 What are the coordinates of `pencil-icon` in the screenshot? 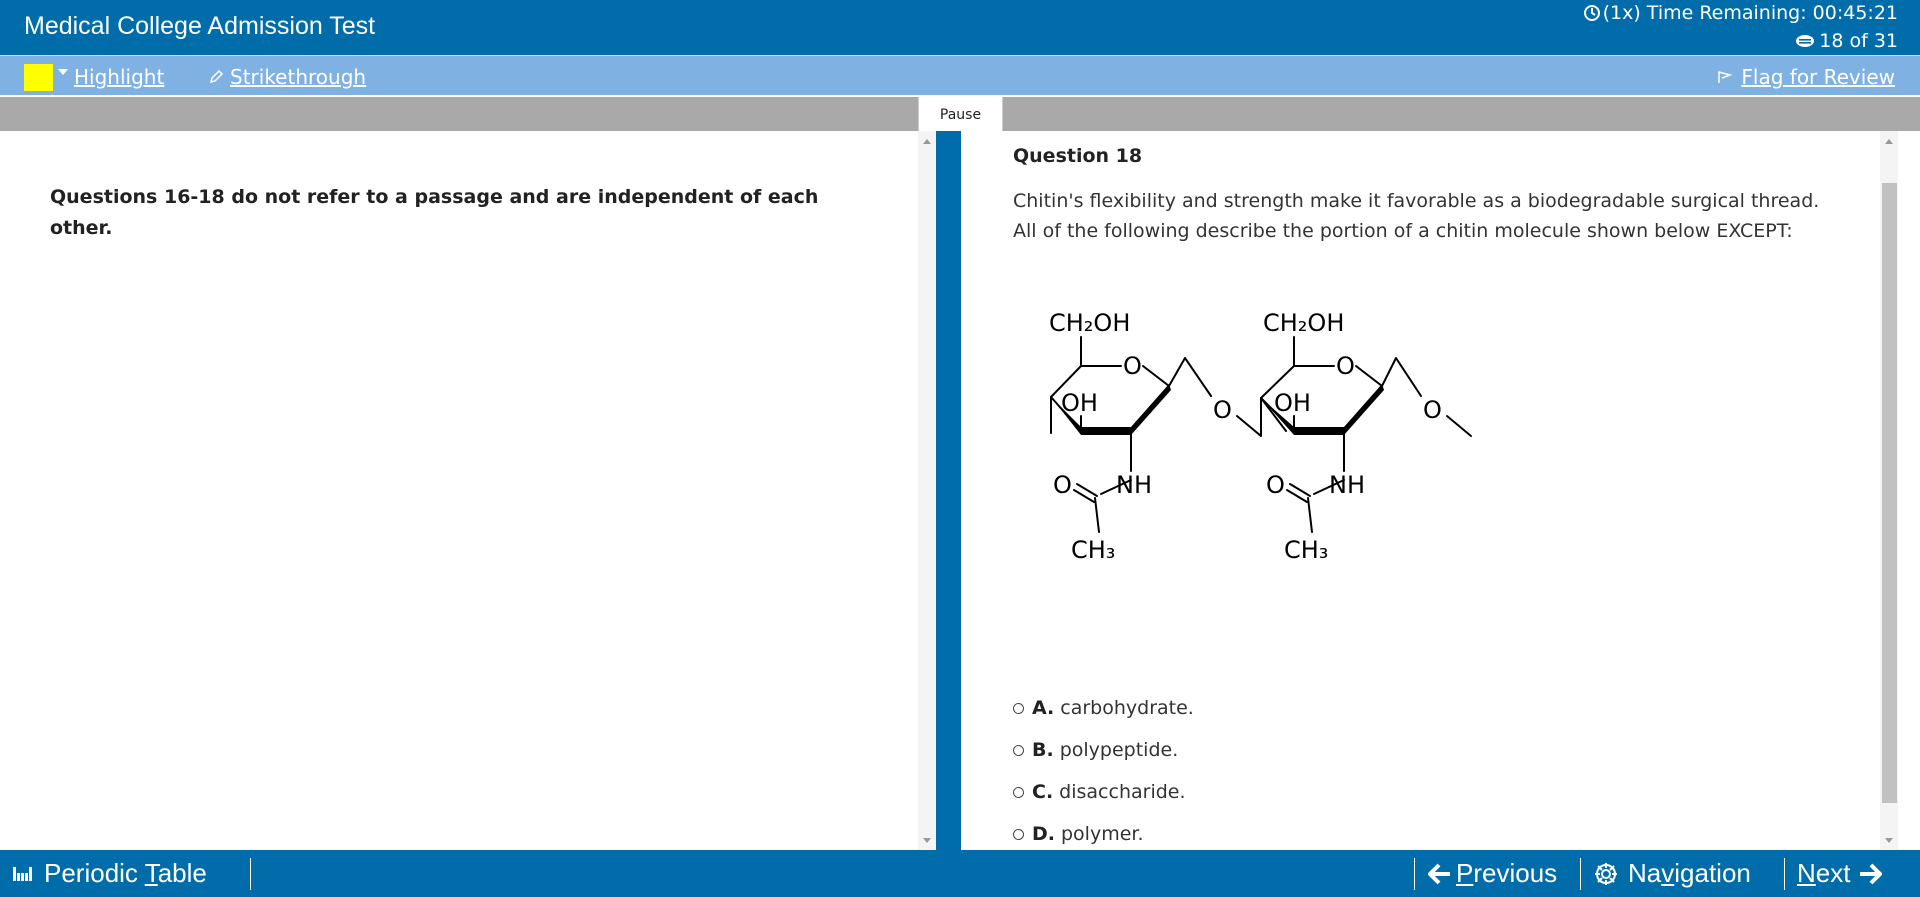 It's located at (216, 76).